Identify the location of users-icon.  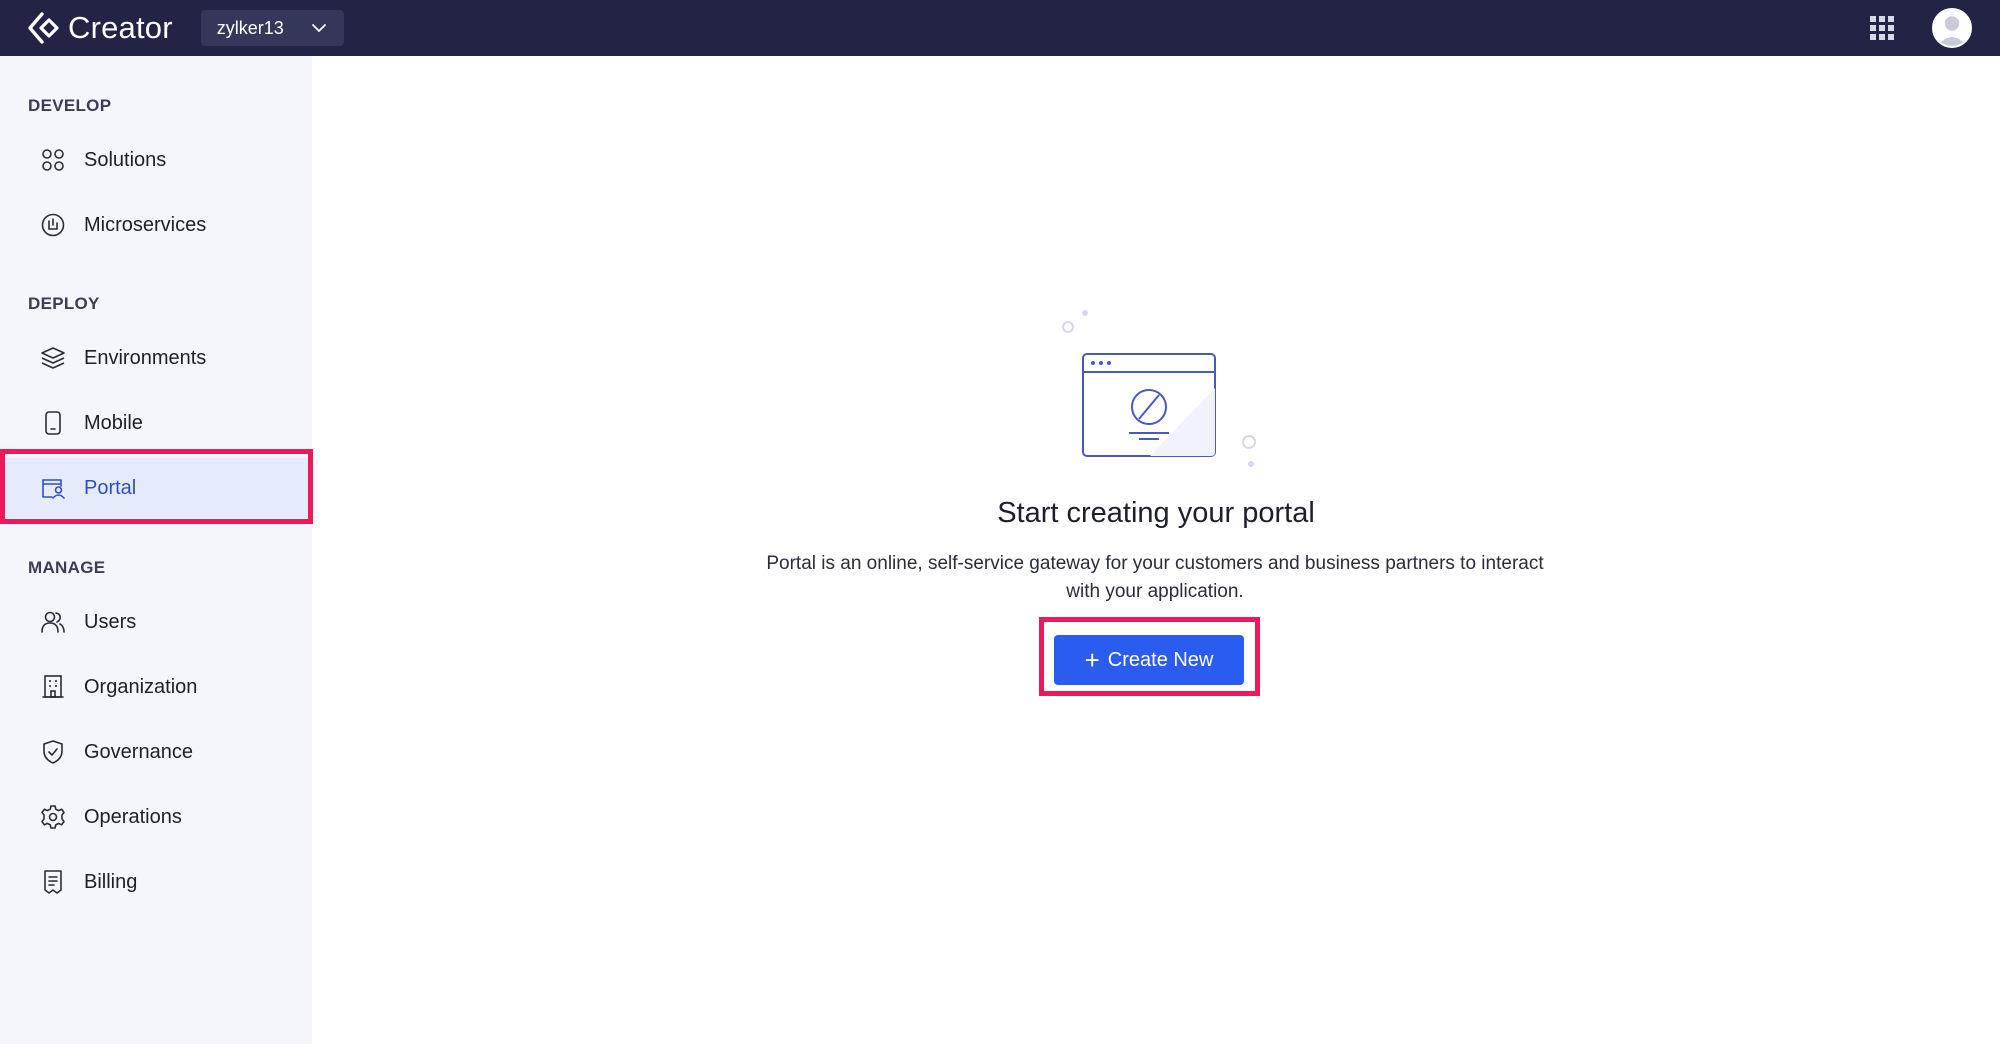
(53, 622).